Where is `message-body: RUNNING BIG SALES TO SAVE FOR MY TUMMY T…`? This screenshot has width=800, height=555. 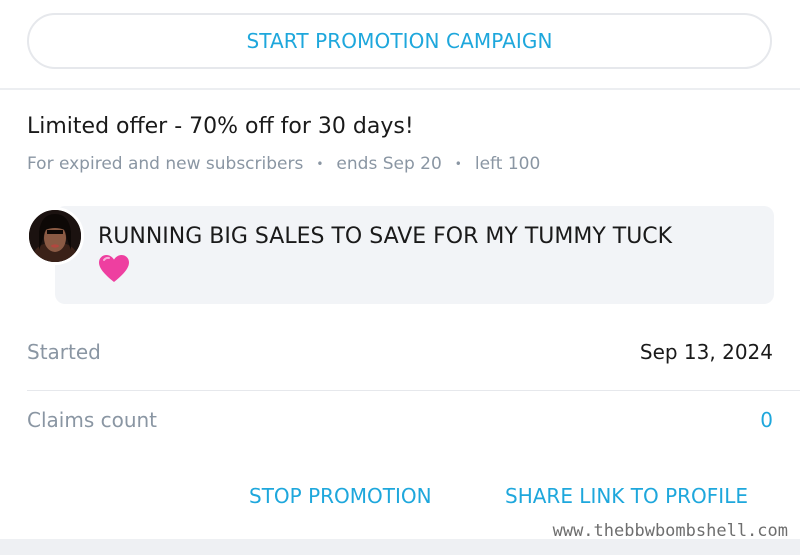
message-body: RUNNING BIG SALES TO SAVE FOR MY TUMMY T… is located at coordinates (385, 236).